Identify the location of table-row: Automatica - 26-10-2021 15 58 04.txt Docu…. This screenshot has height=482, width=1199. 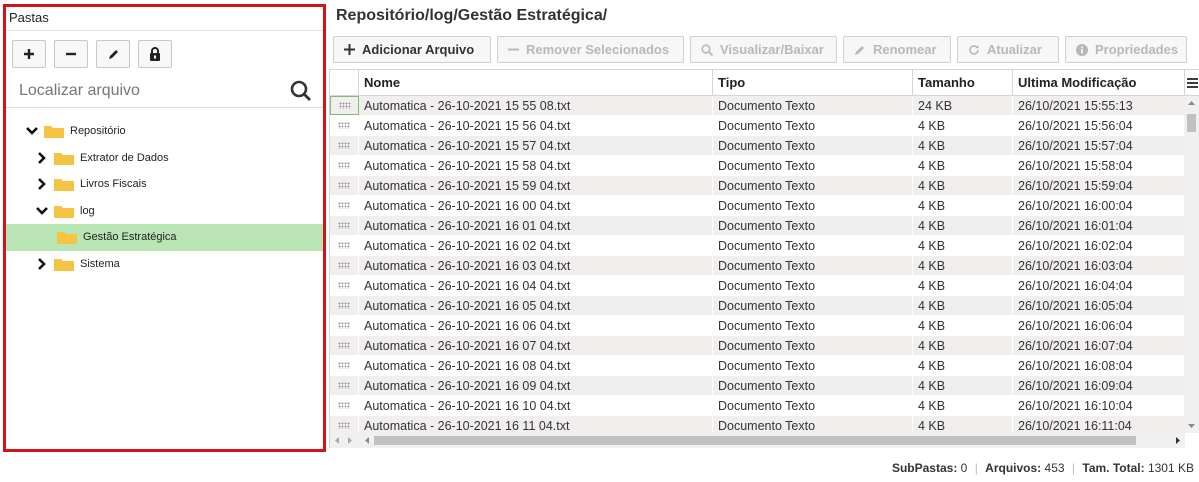
(757, 166).